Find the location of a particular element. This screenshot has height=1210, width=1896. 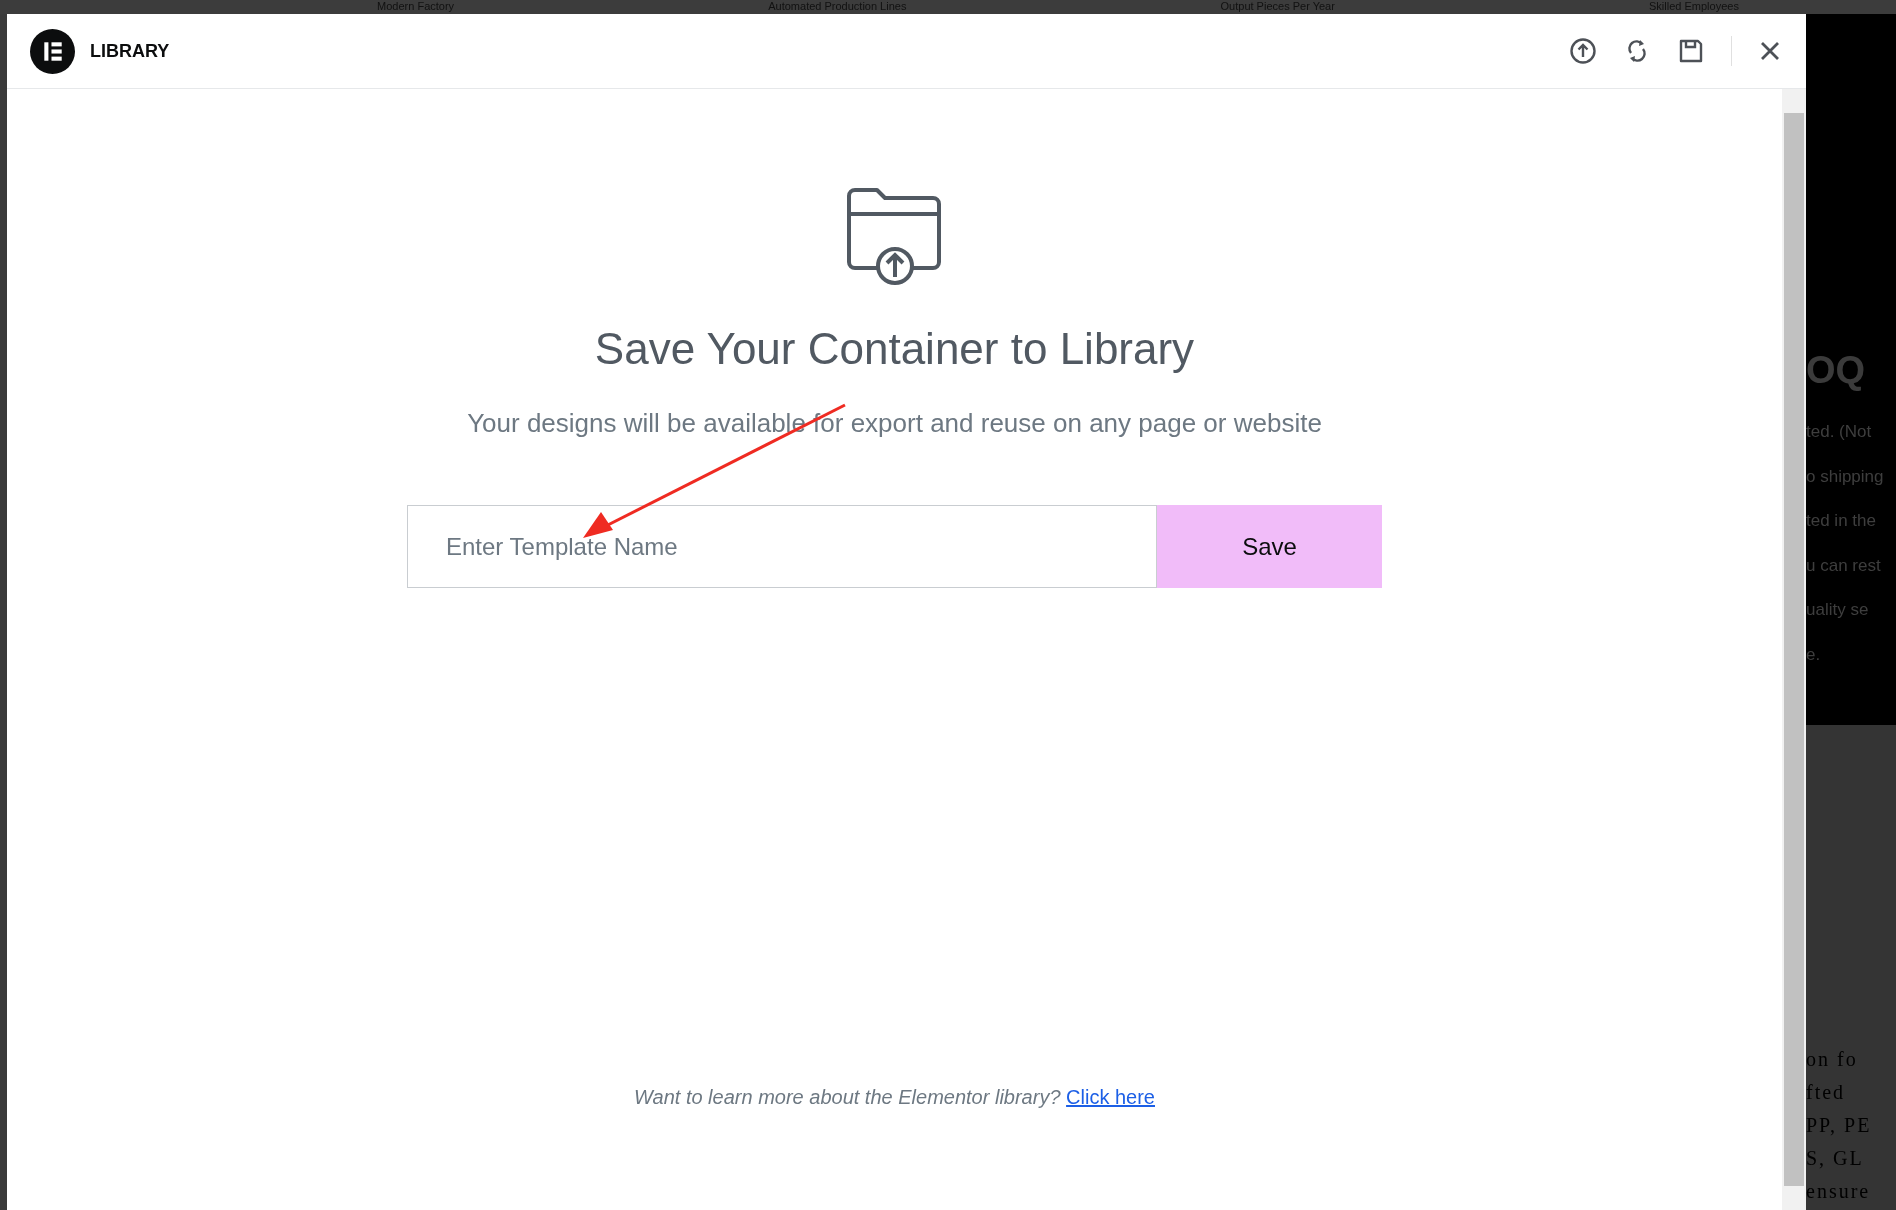

body-text: u can rest is located at coordinates (1844, 565).